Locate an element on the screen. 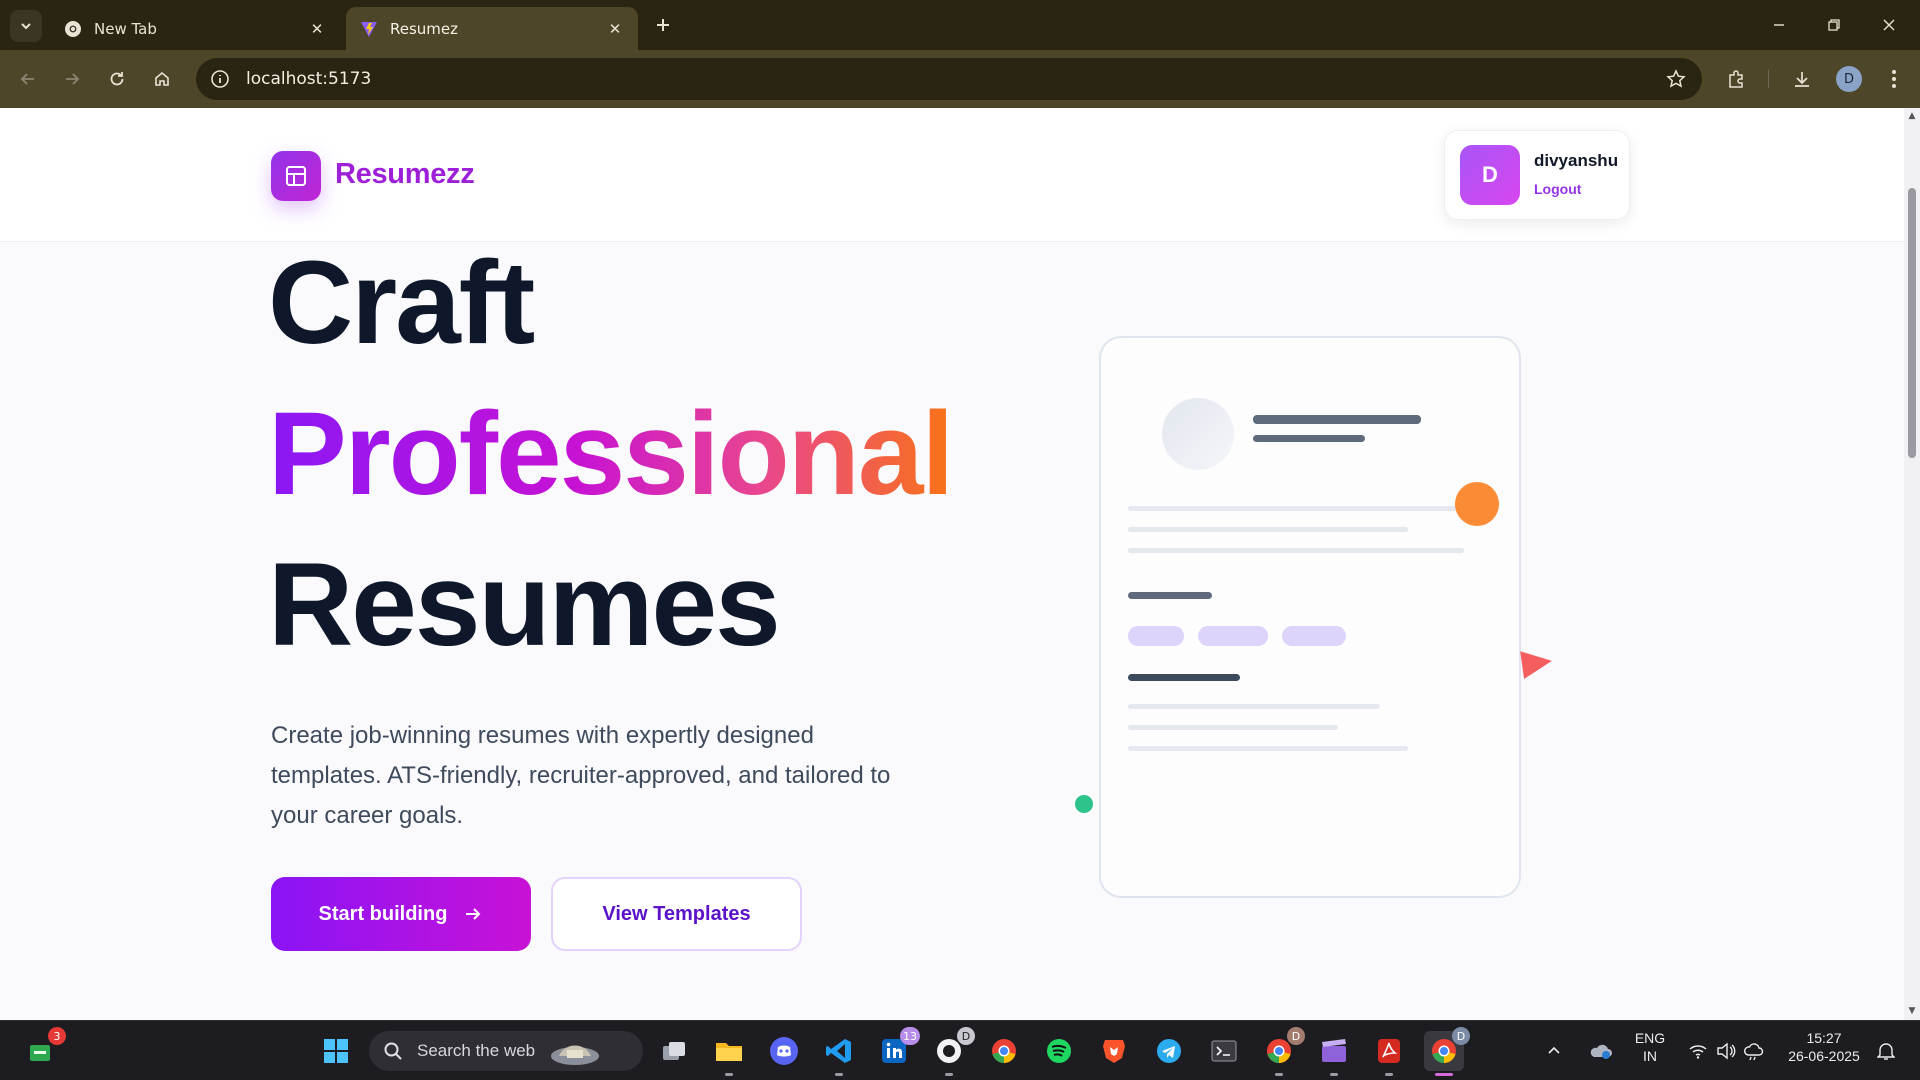  toolbar-divider is located at coordinates (1768, 79).